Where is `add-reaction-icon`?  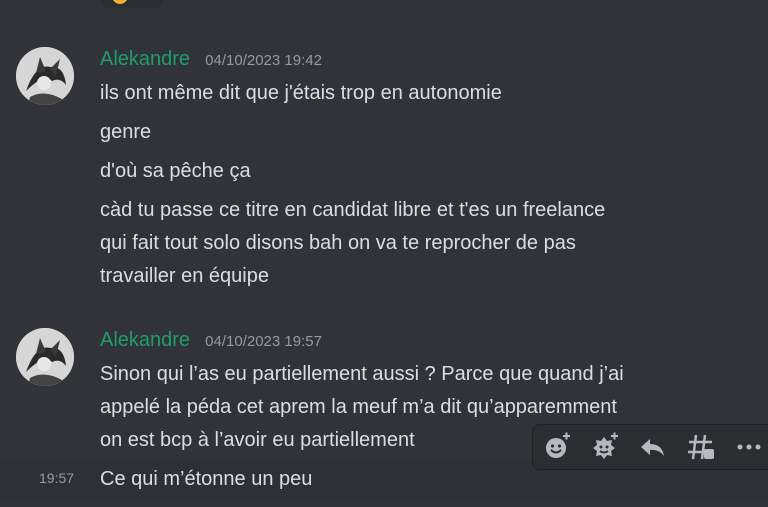 add-reaction-icon is located at coordinates (558, 445).